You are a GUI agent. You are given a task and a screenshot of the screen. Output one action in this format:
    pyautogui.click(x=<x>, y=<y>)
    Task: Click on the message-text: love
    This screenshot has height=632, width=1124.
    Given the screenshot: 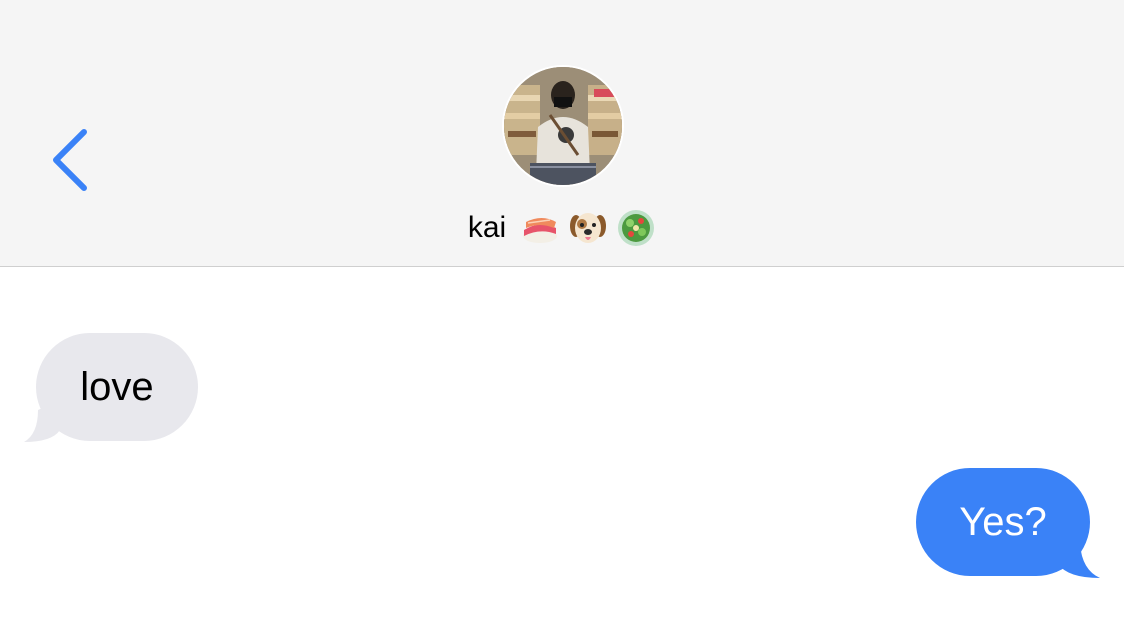 What is the action you would take?
    pyautogui.click(x=117, y=387)
    